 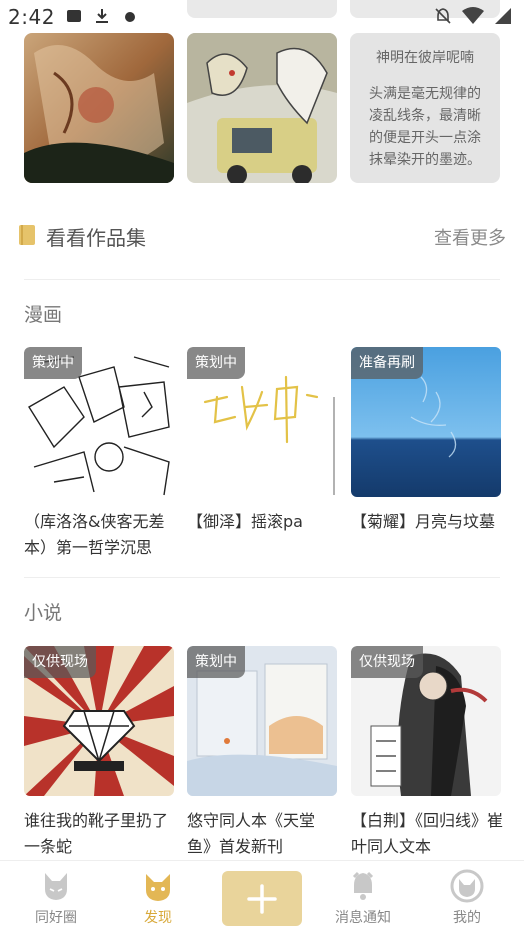 I want to click on text-card-excerpt: 头满是毫无规律的凌乱线条，最清晰的便是开头一点涂抹晕染开的墨迹。, so click(x=425, y=127).